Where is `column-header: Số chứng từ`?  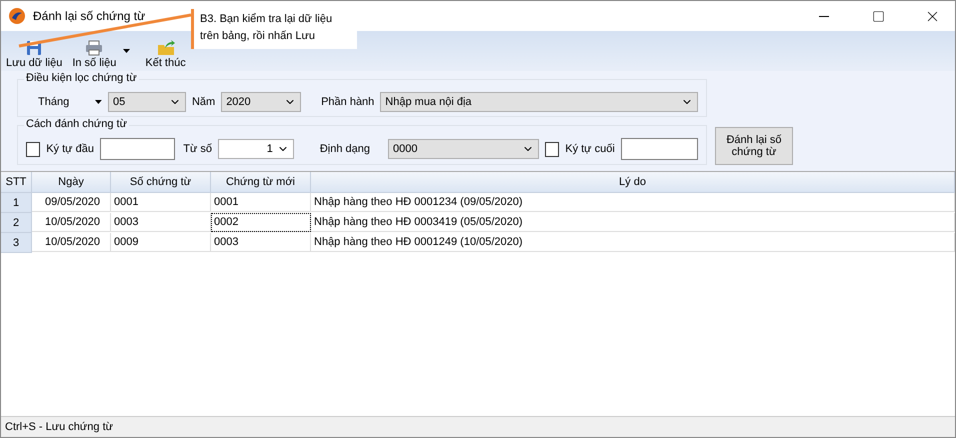 column-header: Số chứng từ is located at coordinates (161, 182).